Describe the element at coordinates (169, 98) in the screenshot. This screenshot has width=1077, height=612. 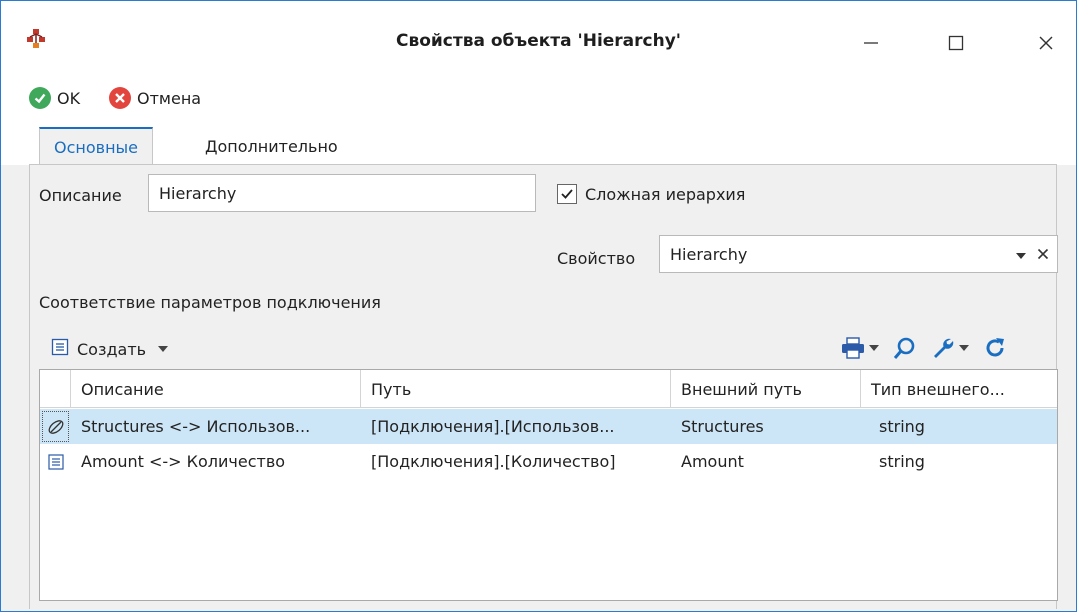
I see `cancel-label: Отмена` at that location.